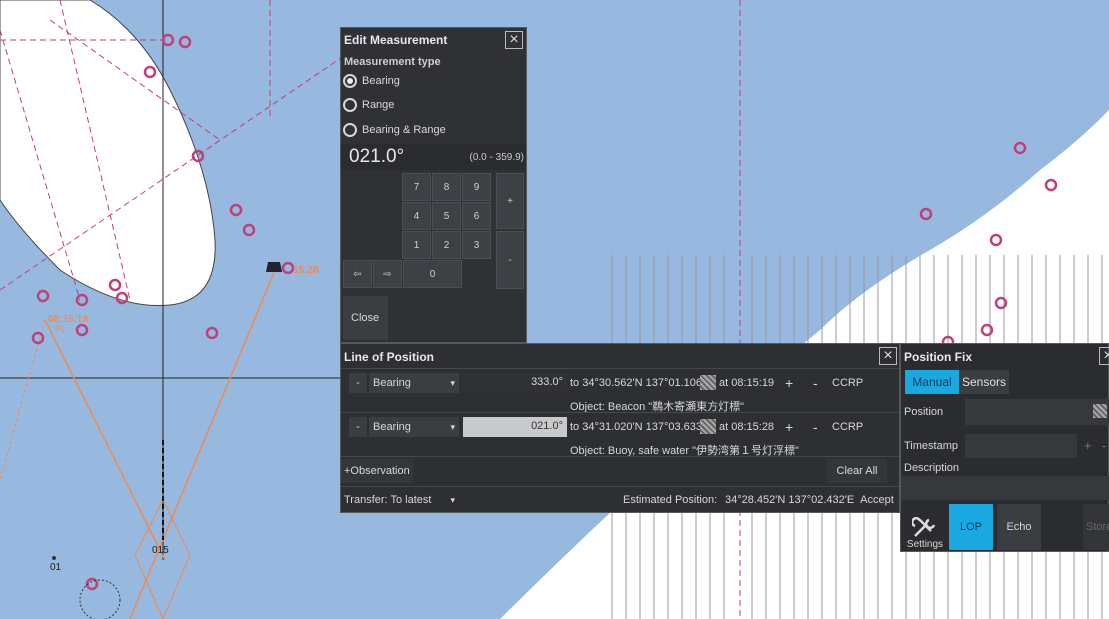 This screenshot has height=619, width=1109. What do you see at coordinates (510, 201) in the screenshot?
I see `key-plus: +` at bounding box center [510, 201].